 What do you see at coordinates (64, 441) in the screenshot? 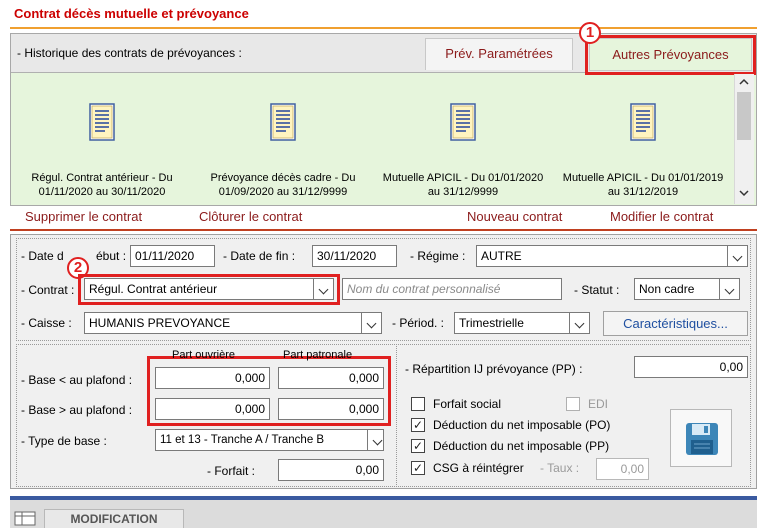
I see `type-base-label: - Type de base :` at bounding box center [64, 441].